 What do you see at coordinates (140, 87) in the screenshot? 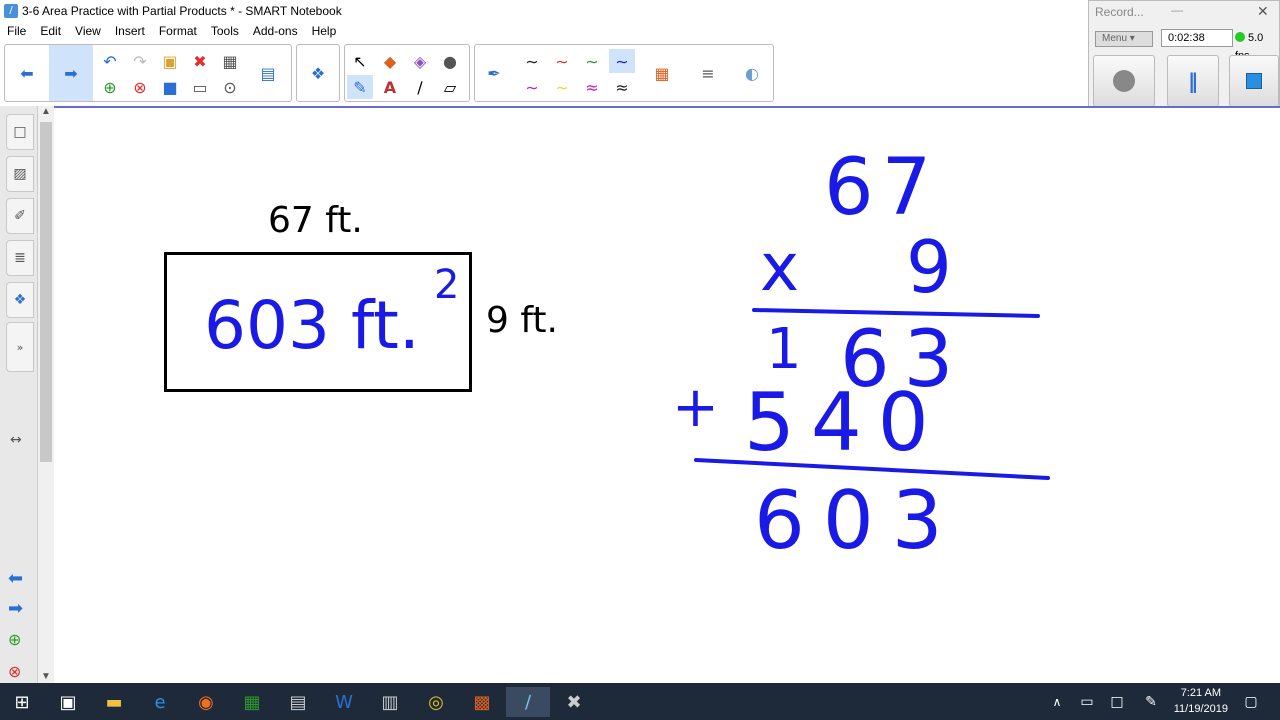
I see `delete-page-icon: ⊗` at bounding box center [140, 87].